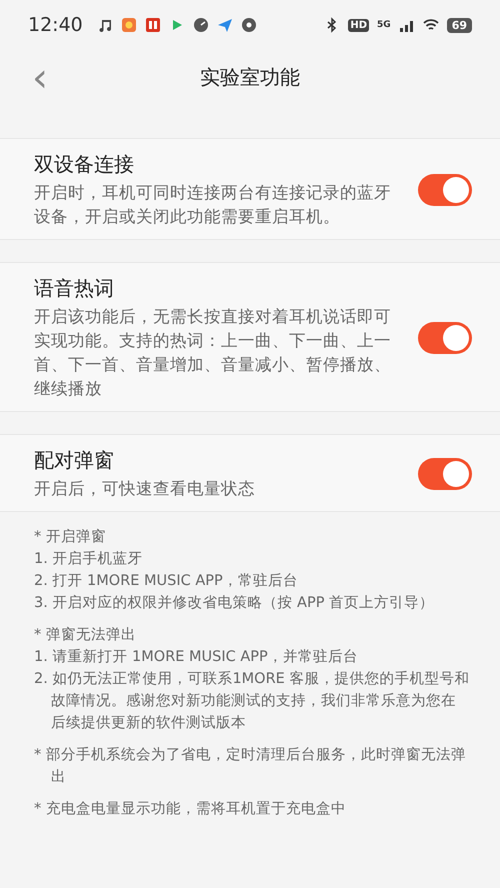  What do you see at coordinates (252, 701) in the screenshot?
I see `note-text: 2. 如仍无法正常使用，可联系1MORE 客服，提供您的手机型号和故障情况。感谢您对新功能测试的支持，我们非常乐意为您在后续提供更新的软件测试版本` at bounding box center [252, 701].